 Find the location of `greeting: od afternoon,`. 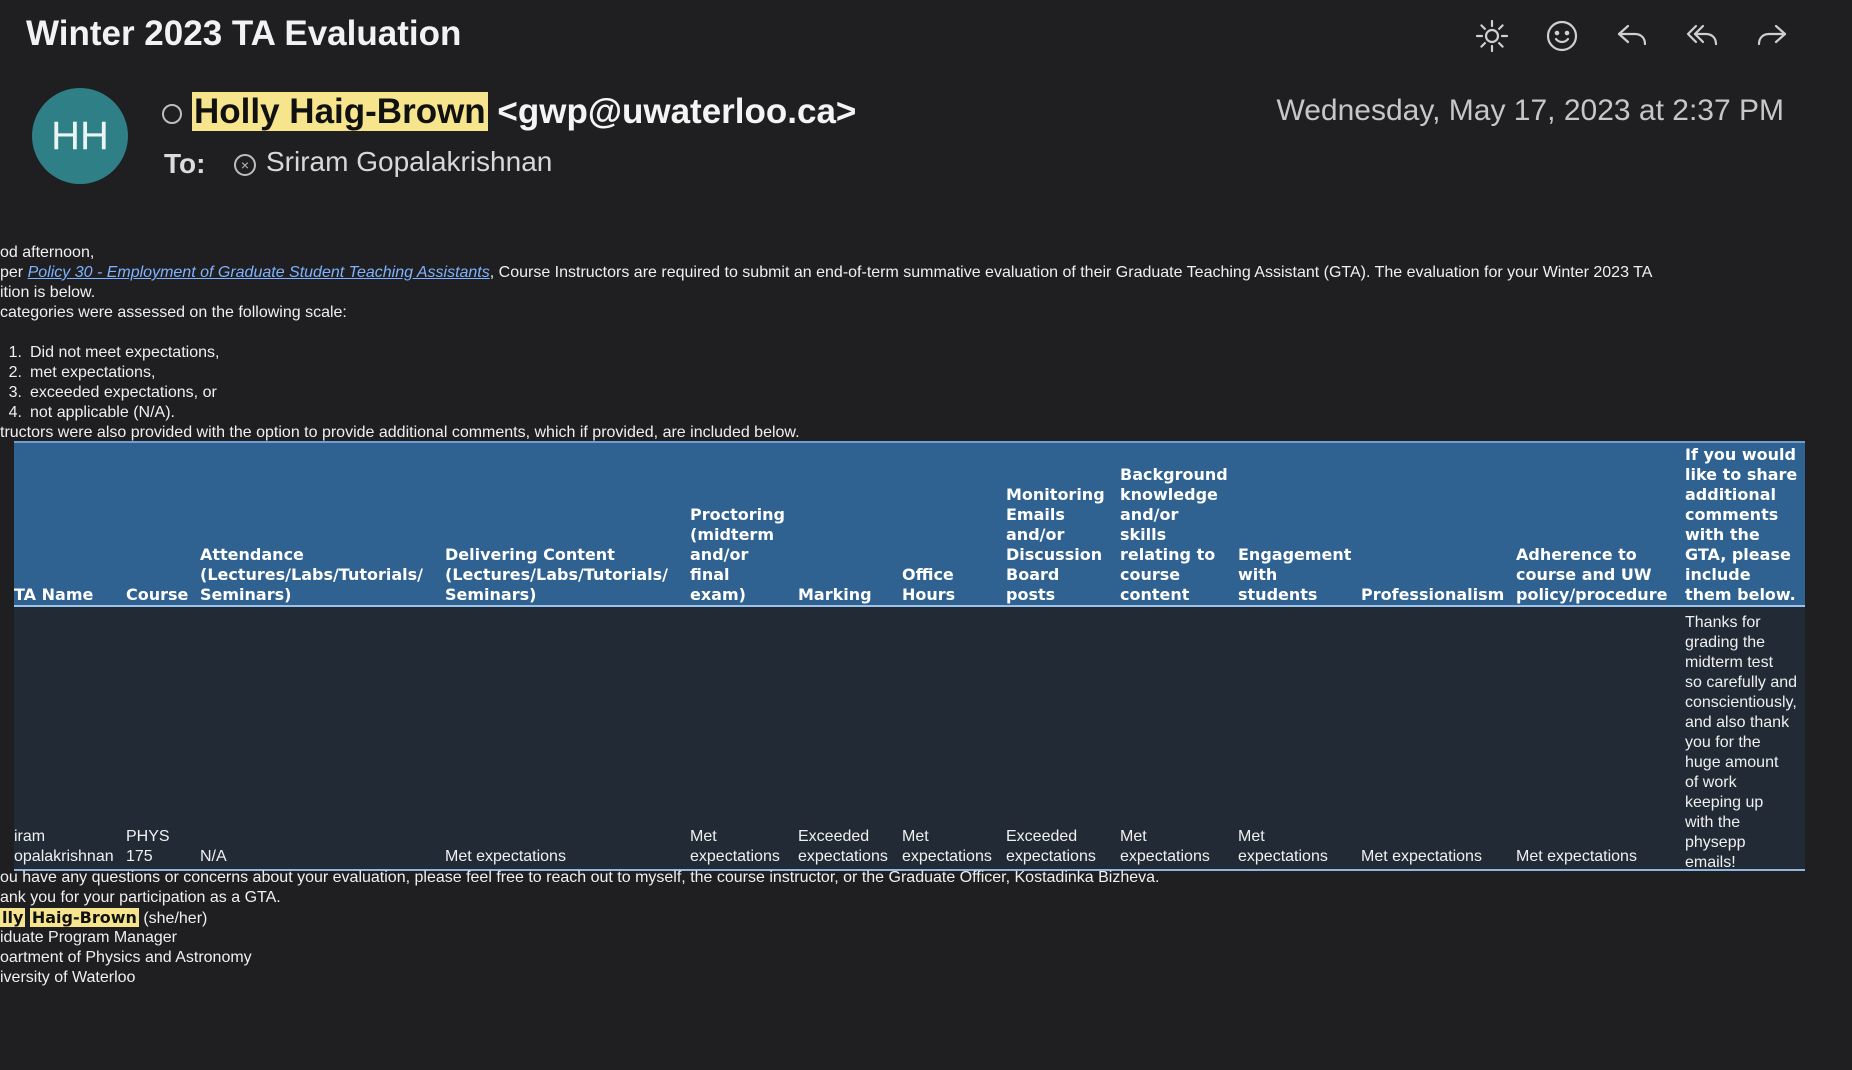

greeting: od afternoon, is located at coordinates (47, 252).